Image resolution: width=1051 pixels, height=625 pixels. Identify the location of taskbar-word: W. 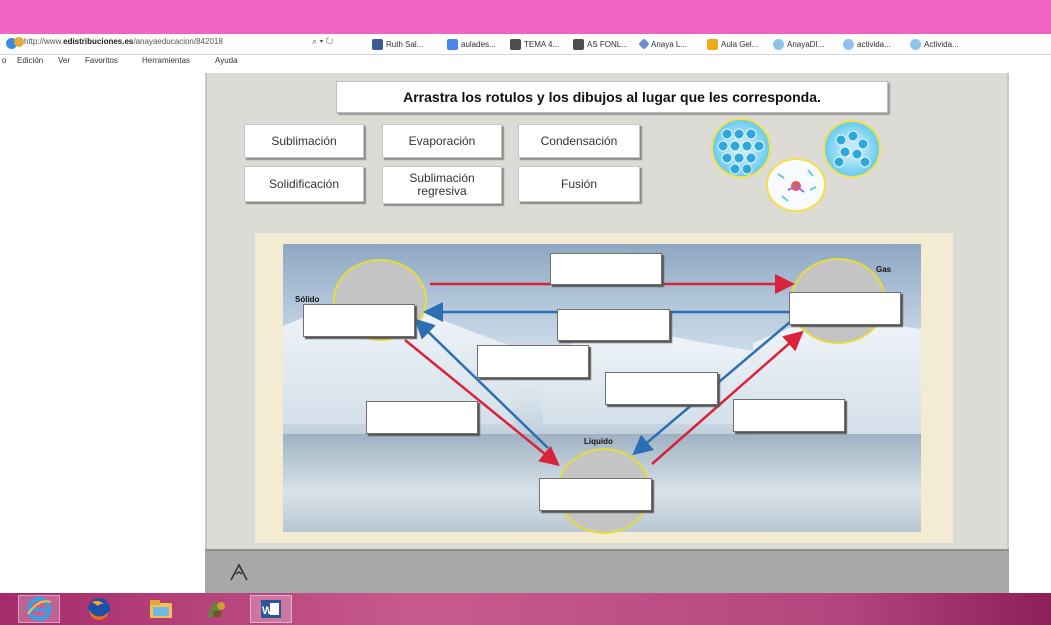
(271, 609).